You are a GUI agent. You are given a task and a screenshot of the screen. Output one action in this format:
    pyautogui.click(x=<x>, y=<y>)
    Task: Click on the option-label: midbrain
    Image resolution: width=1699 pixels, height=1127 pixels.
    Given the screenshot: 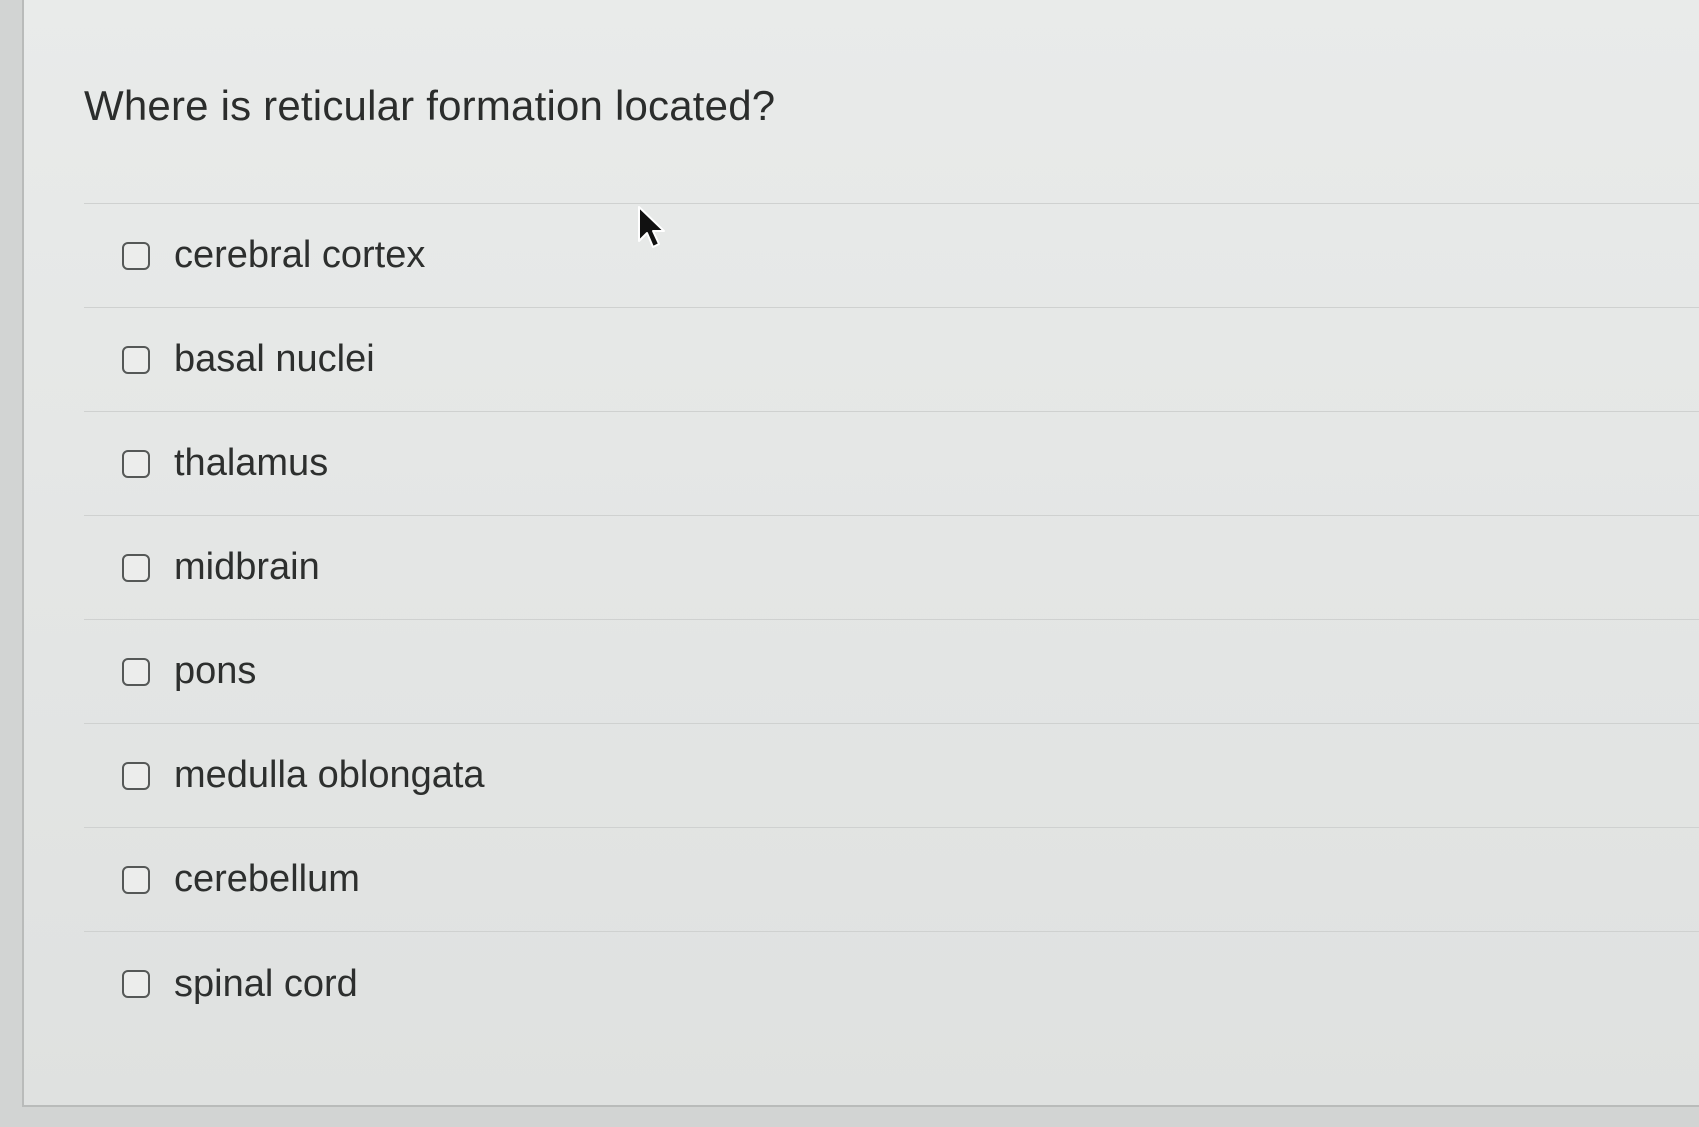 What is the action you would take?
    pyautogui.click(x=247, y=567)
    